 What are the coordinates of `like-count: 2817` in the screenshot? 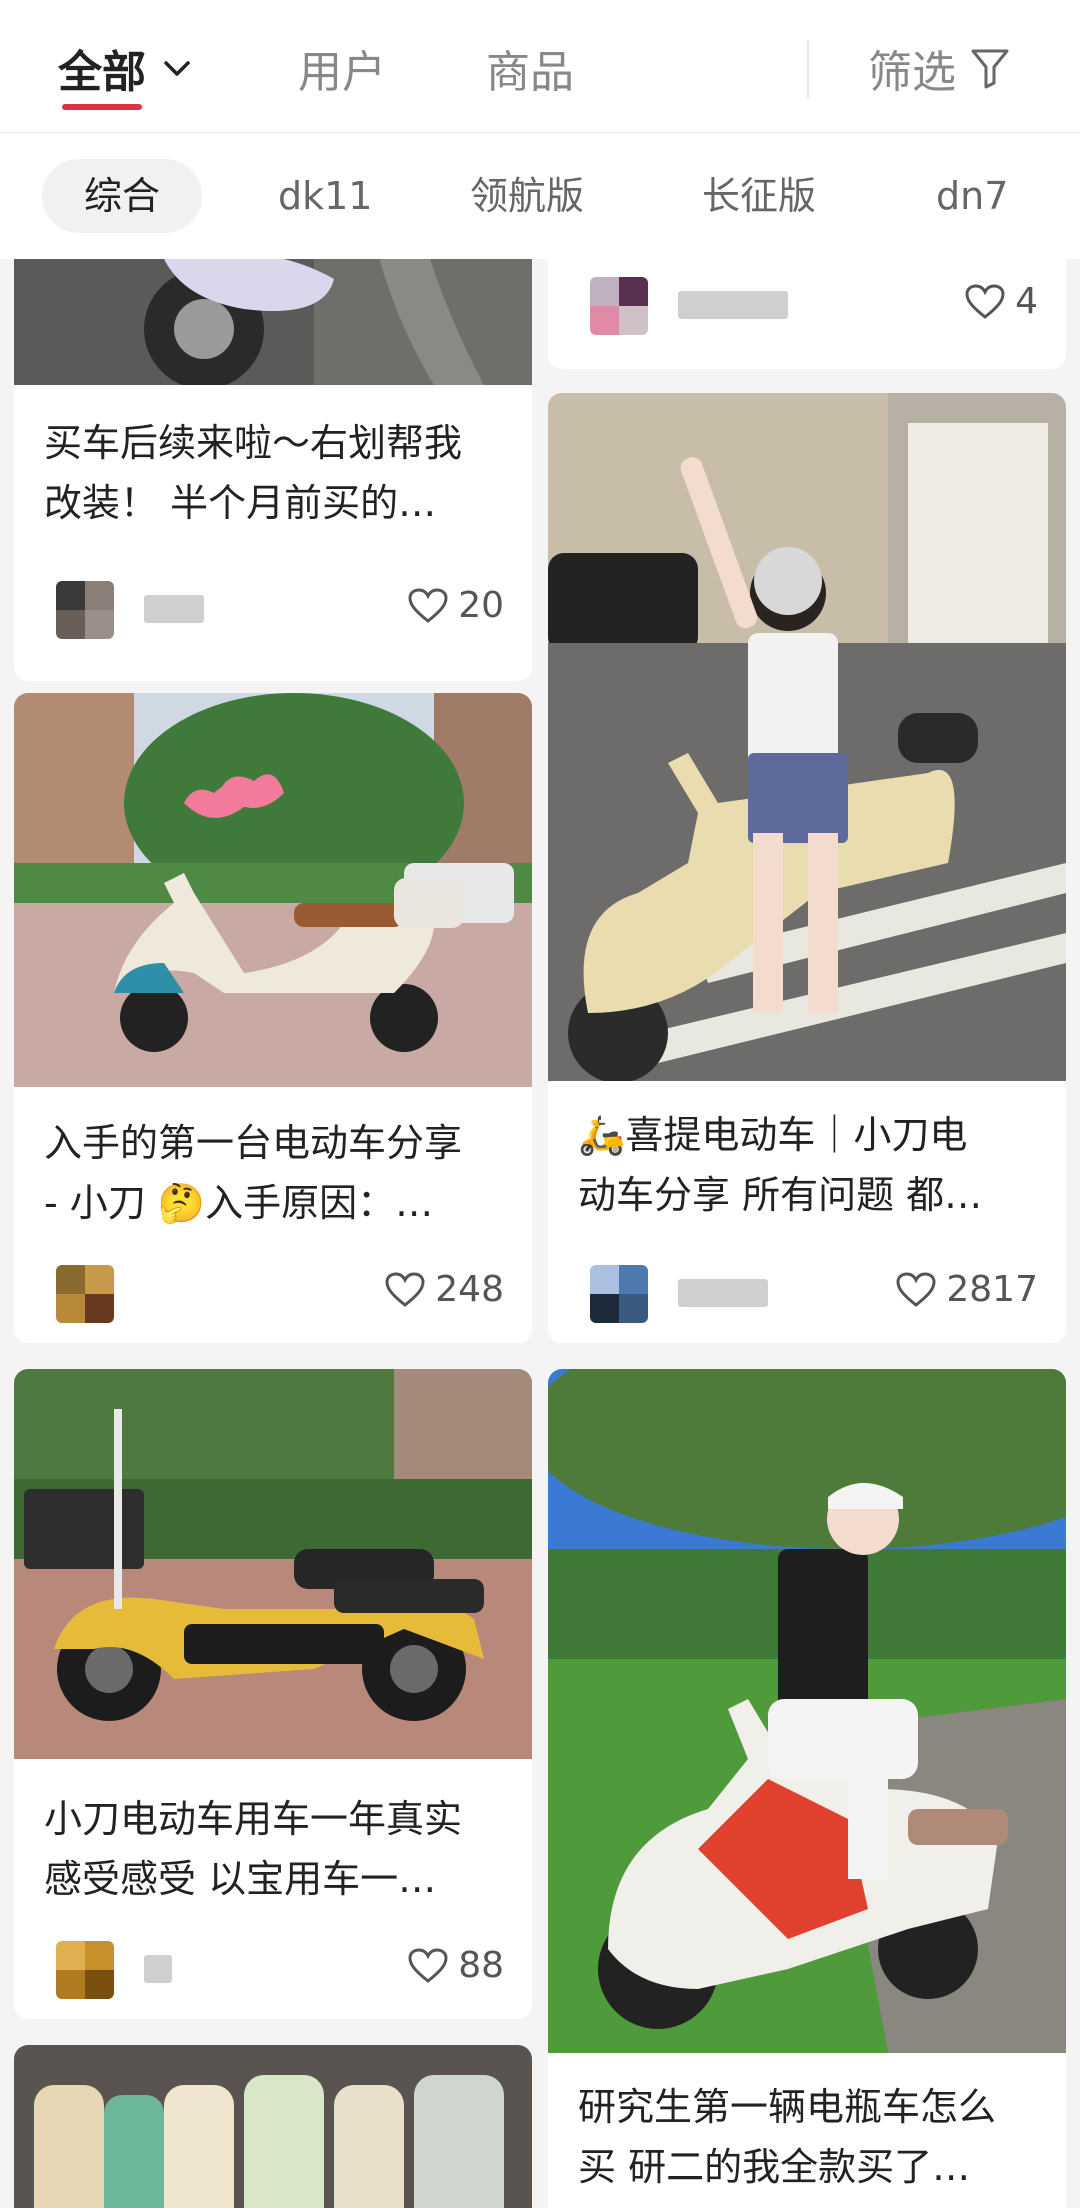 It's located at (967, 1289).